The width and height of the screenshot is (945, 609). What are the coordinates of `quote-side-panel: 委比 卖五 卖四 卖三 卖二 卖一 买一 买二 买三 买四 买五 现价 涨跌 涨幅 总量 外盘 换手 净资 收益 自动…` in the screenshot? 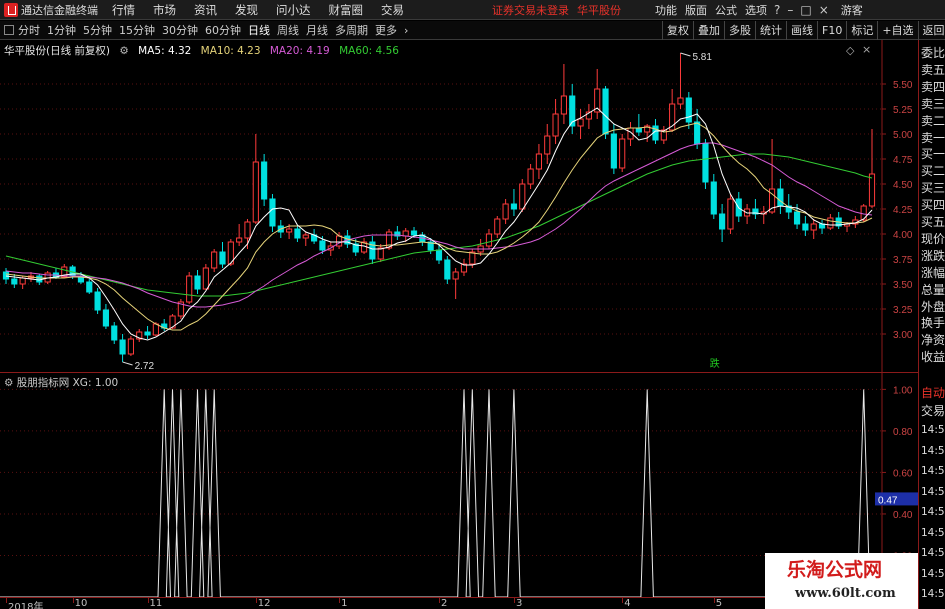 It's located at (931, 324).